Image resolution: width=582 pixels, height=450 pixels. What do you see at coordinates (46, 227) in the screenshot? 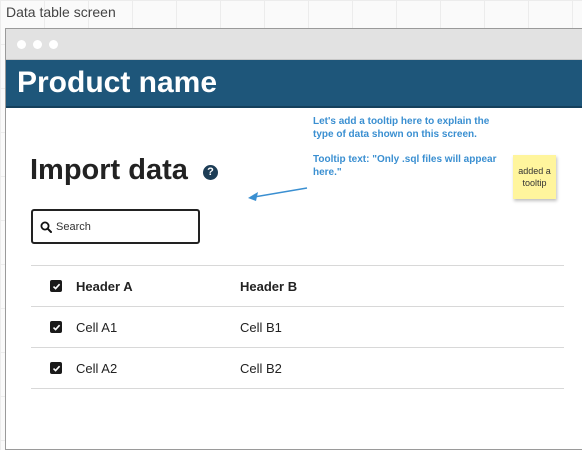
I see `search-icon` at bounding box center [46, 227].